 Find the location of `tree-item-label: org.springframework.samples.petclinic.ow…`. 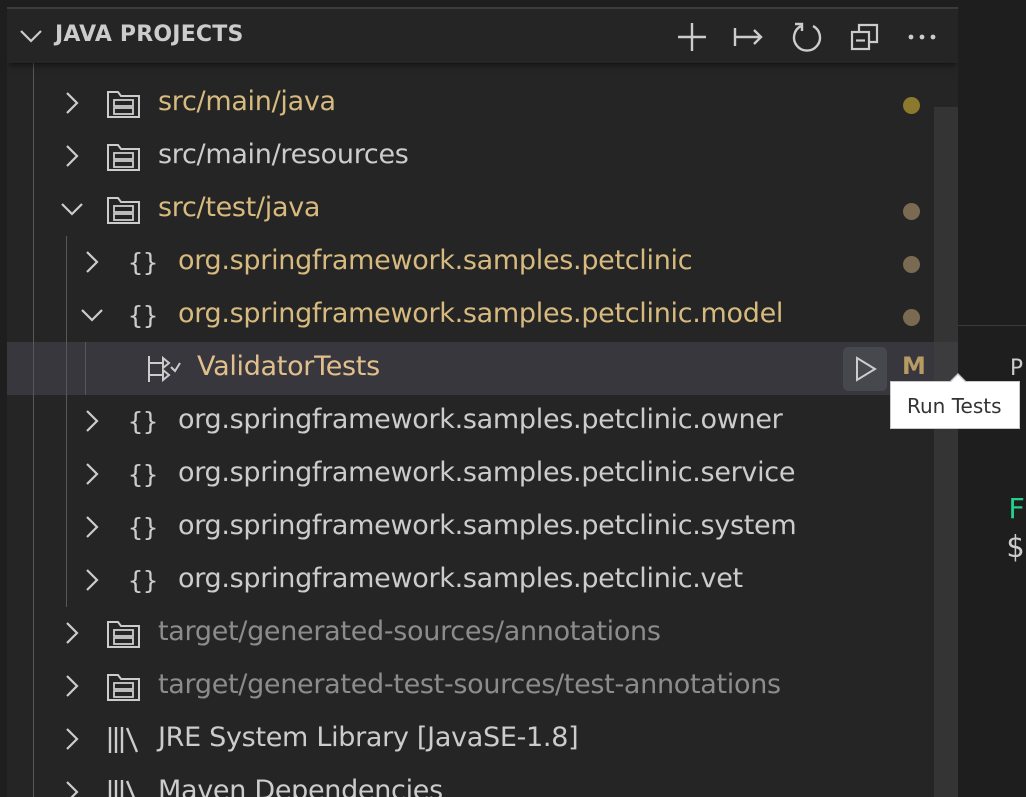

tree-item-label: org.springframework.samples.petclinic.ow… is located at coordinates (480, 419).